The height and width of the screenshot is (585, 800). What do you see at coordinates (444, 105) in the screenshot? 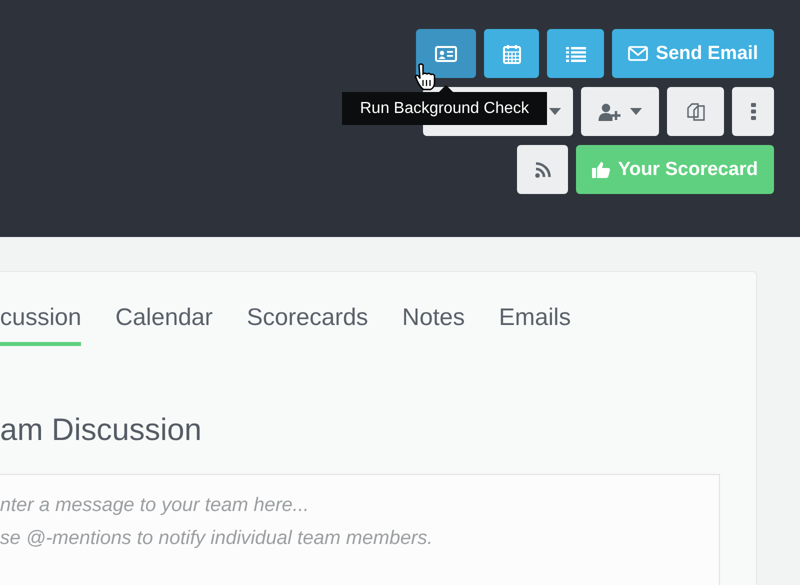
I see `tooltip: Run Background Check` at bounding box center [444, 105].